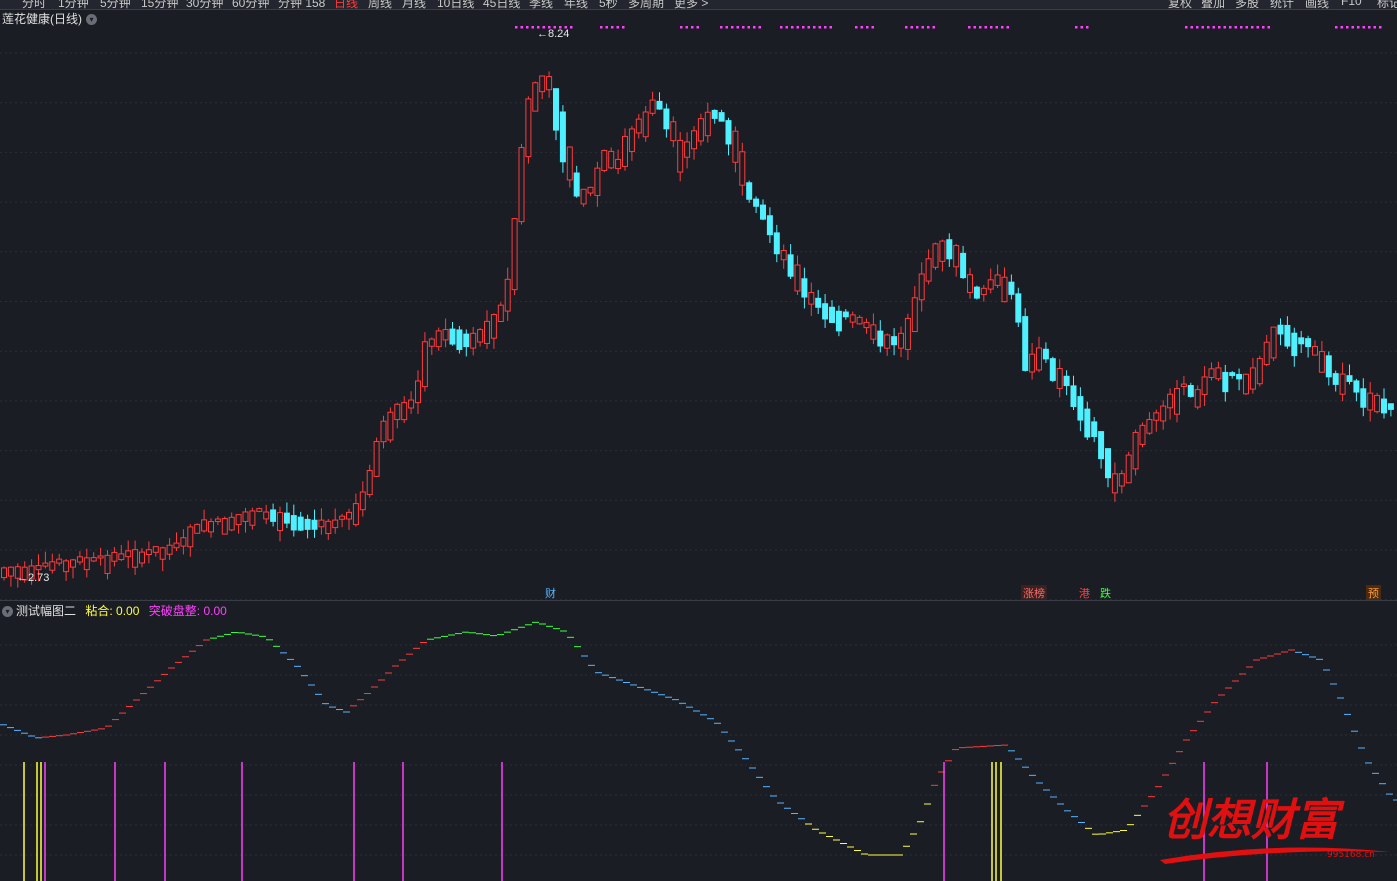 This screenshot has width=1397, height=881. Describe the element at coordinates (1351, 855) in the screenshot. I see `logo-url: 995168.cn` at that location.